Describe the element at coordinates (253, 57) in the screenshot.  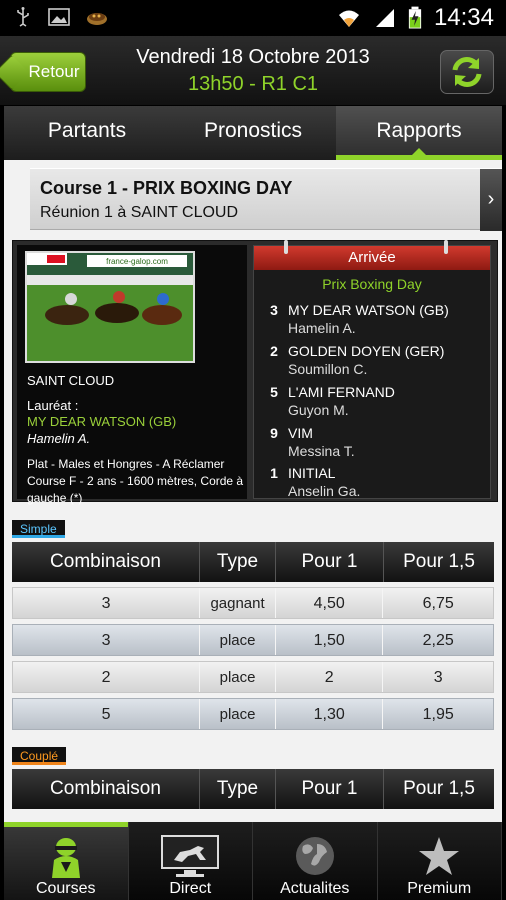
I see `header-date: Vendredi 18 Octobre 2013` at that location.